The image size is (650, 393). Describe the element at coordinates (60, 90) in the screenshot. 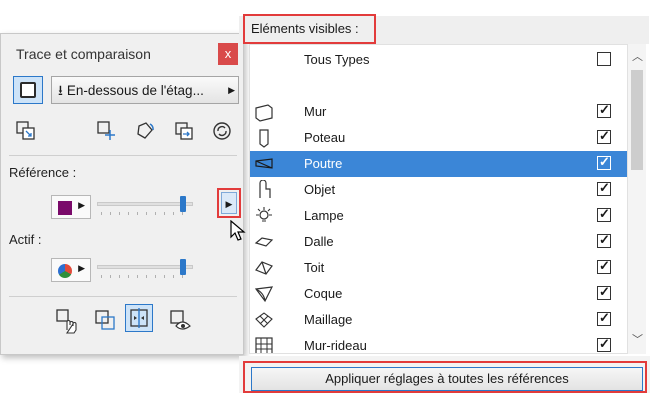

I see `arrow-down-icon: ⭳` at that location.